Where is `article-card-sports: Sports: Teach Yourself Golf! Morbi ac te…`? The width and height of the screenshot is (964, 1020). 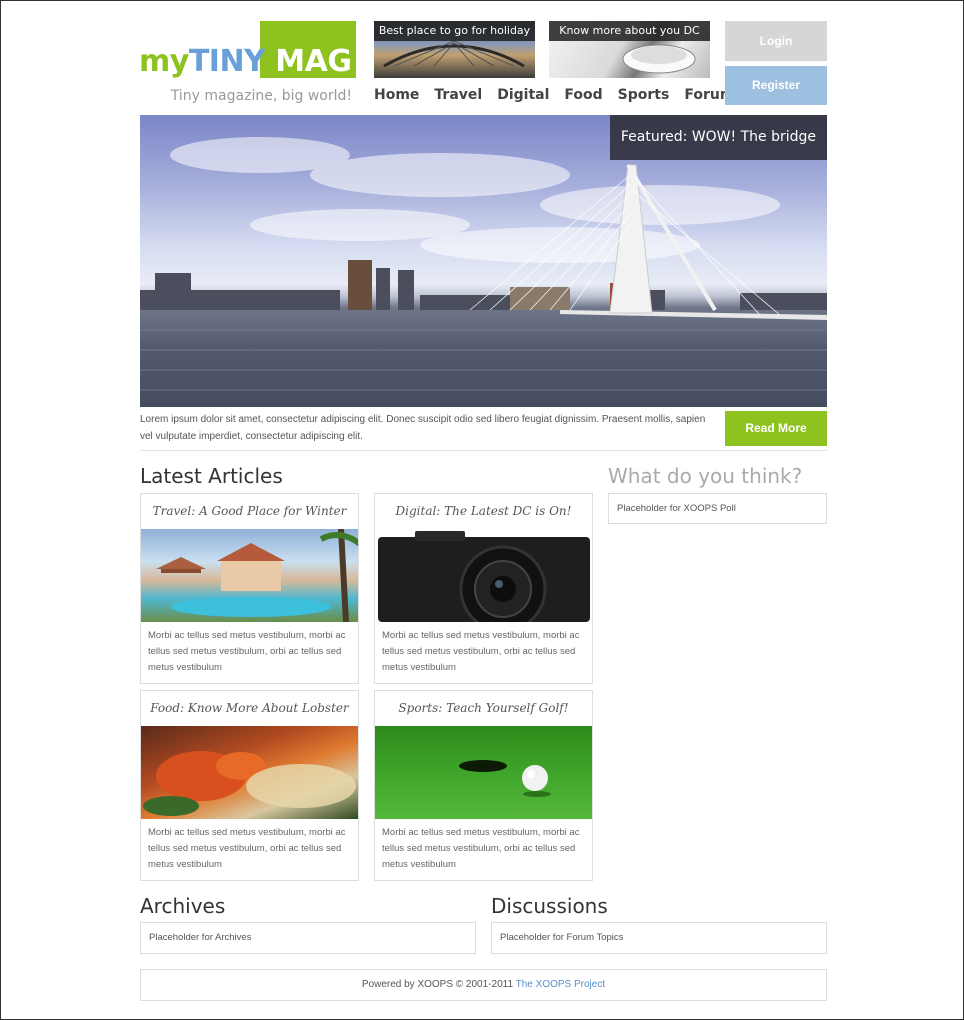 article-card-sports: Sports: Teach Yourself Golf! Morbi ac te… is located at coordinates (483, 785).